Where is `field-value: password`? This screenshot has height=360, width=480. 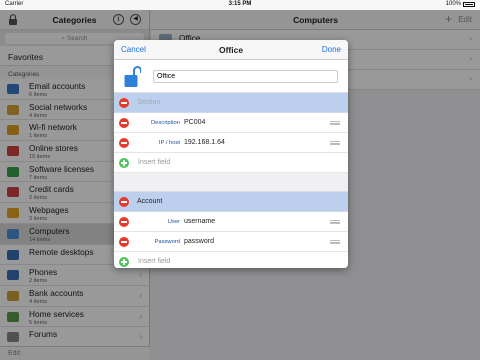
field-value: password is located at coordinates (199, 241).